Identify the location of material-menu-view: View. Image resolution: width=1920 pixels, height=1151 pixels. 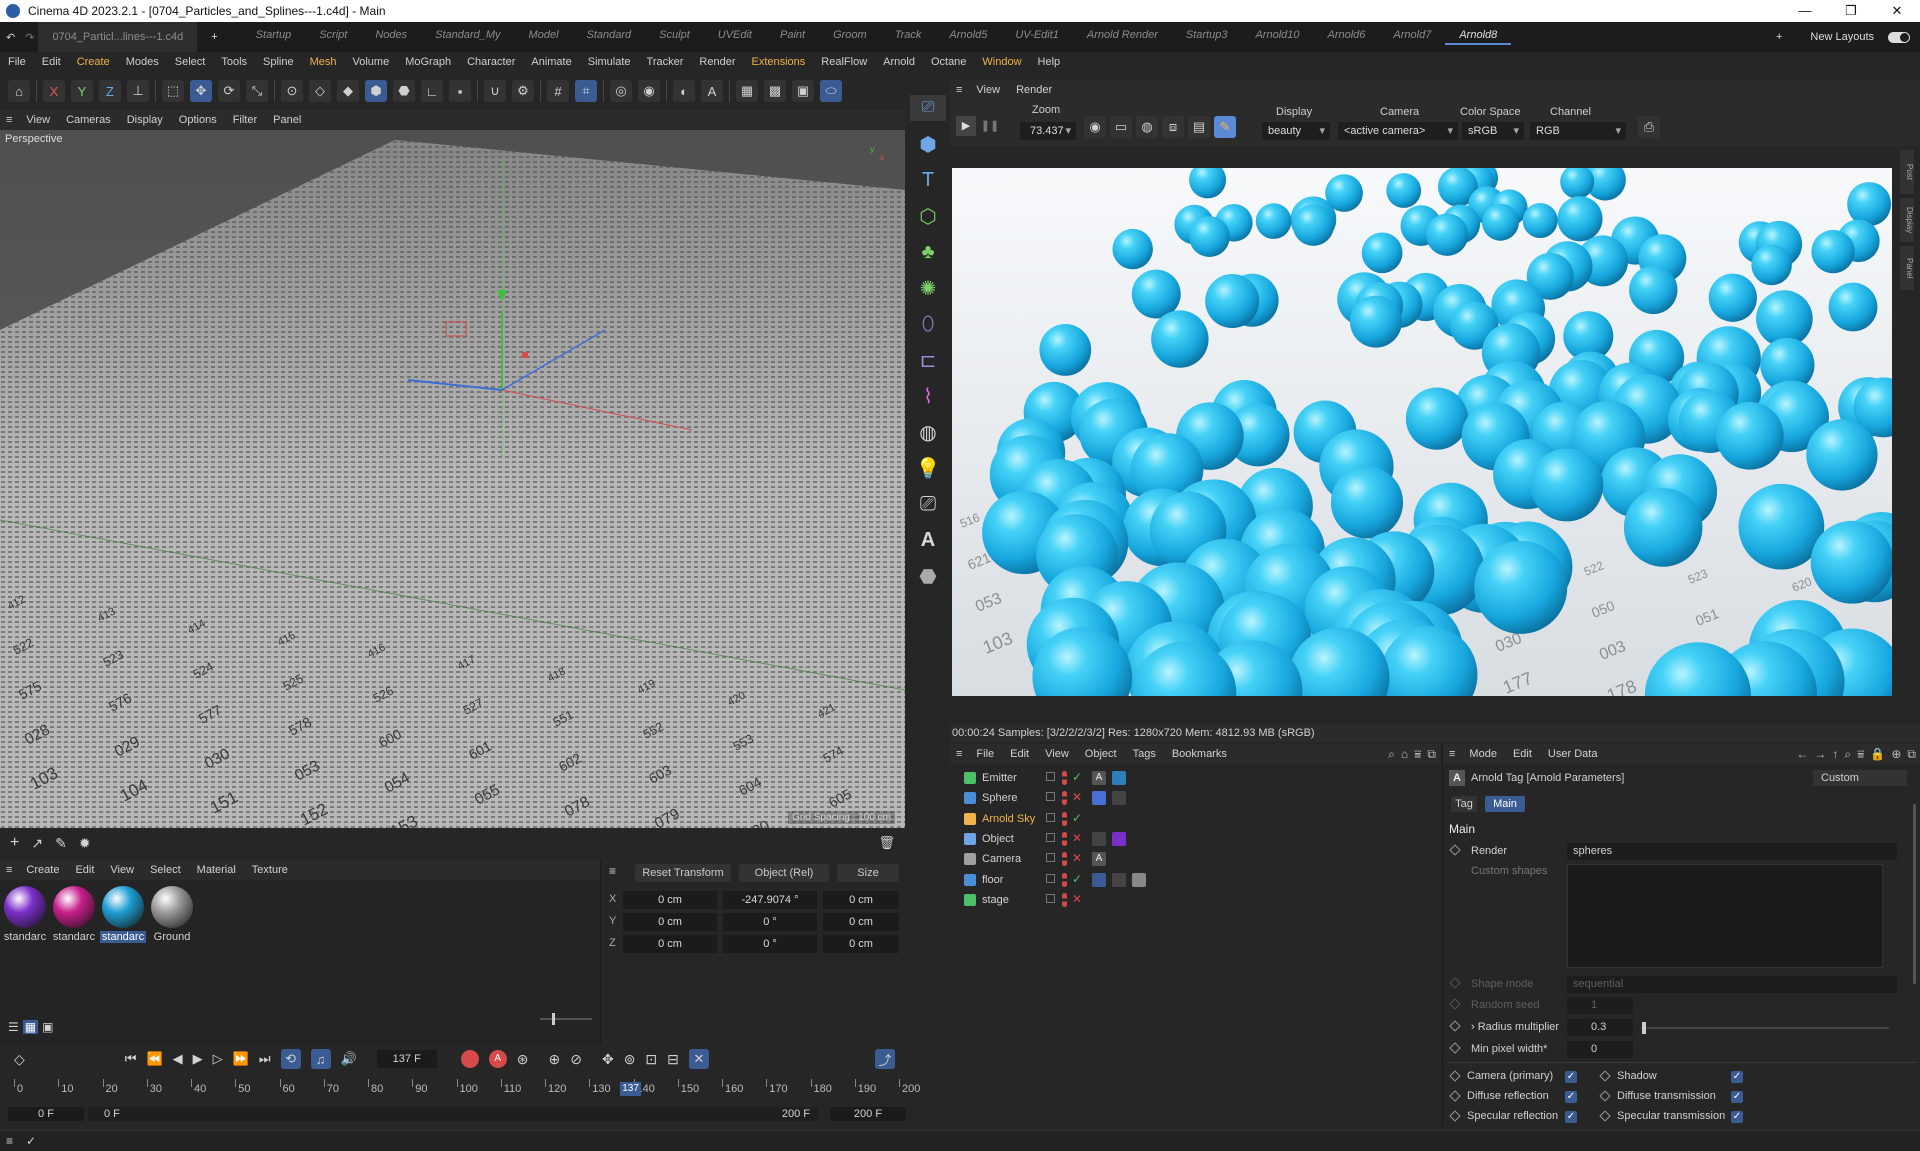
(122, 870).